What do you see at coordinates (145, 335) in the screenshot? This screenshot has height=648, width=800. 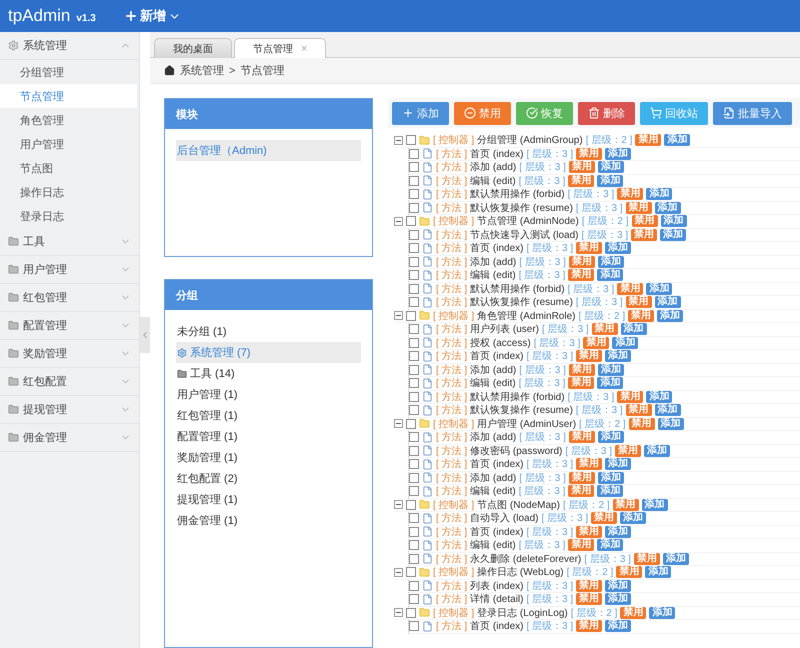 I see `collapse-handle` at bounding box center [145, 335].